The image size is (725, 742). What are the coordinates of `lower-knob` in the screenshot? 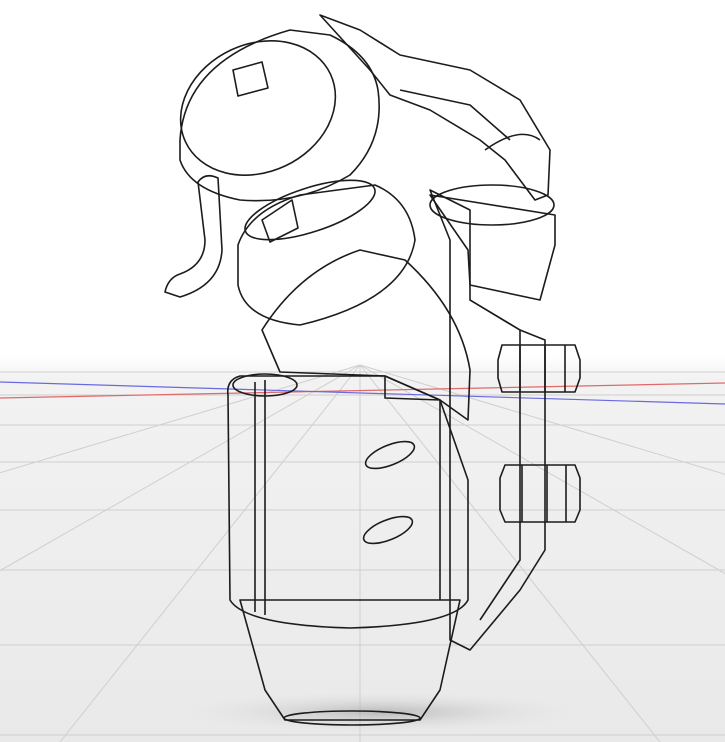 It's located at (540, 493).